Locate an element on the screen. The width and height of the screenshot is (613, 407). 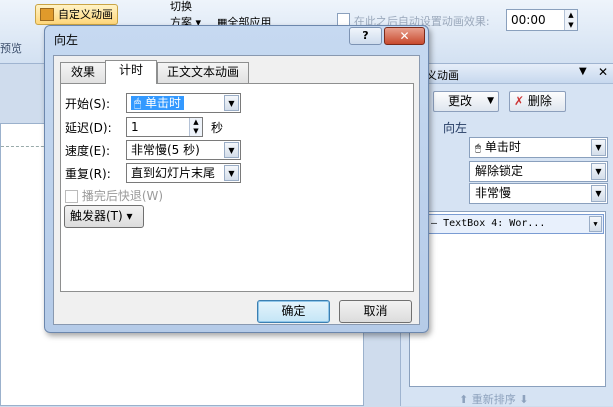
triggers-button: 触发器(T) ▾ is located at coordinates (104, 216).